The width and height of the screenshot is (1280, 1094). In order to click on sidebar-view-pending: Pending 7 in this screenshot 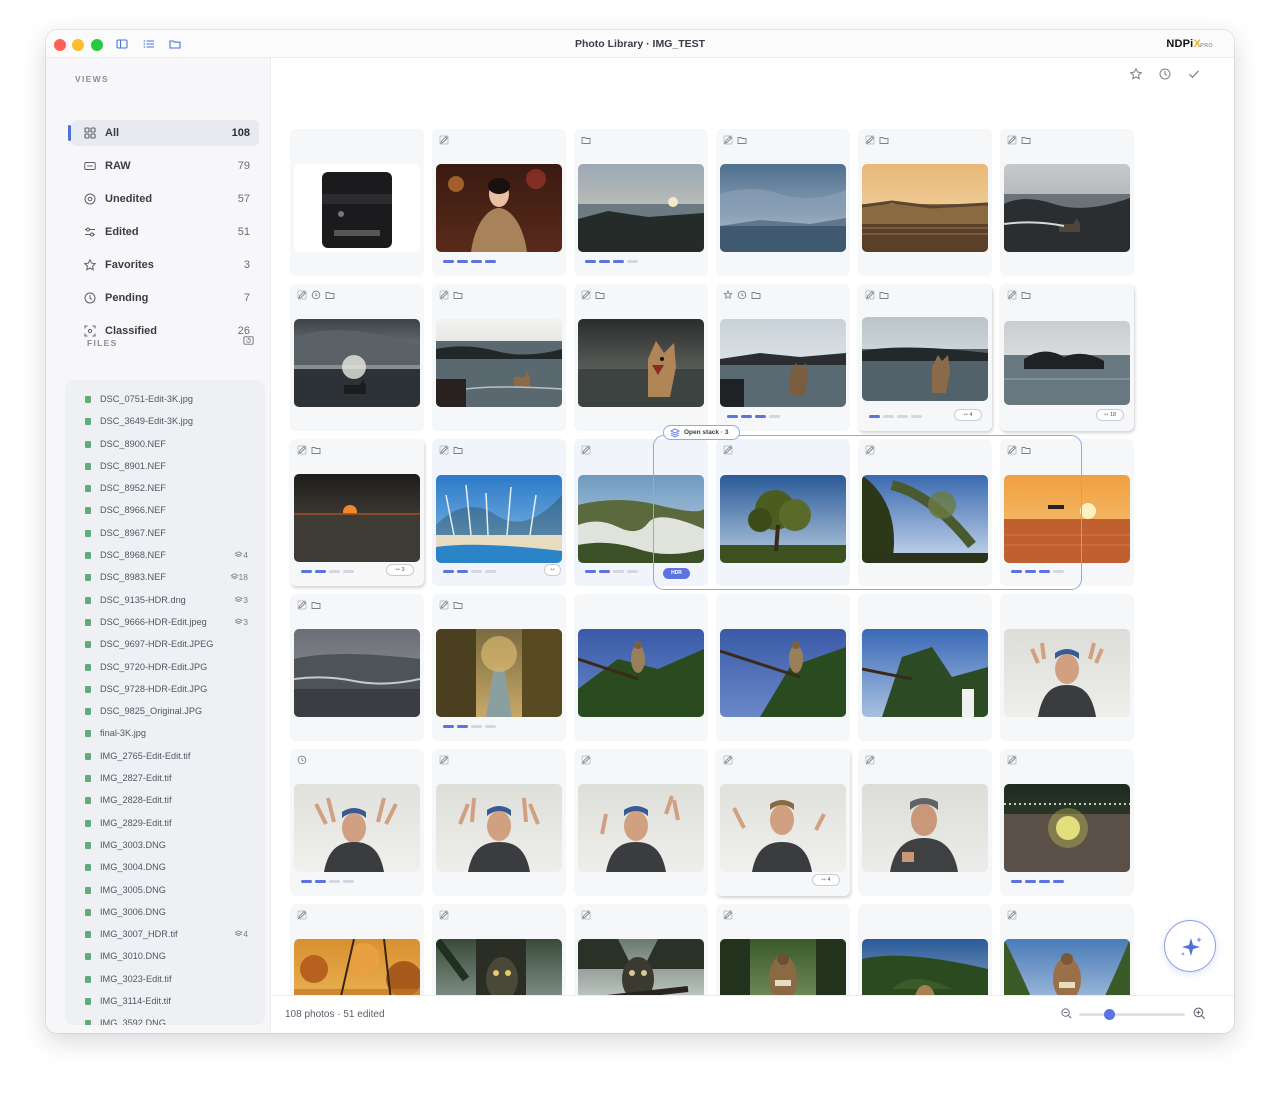, I will do `click(165, 298)`.